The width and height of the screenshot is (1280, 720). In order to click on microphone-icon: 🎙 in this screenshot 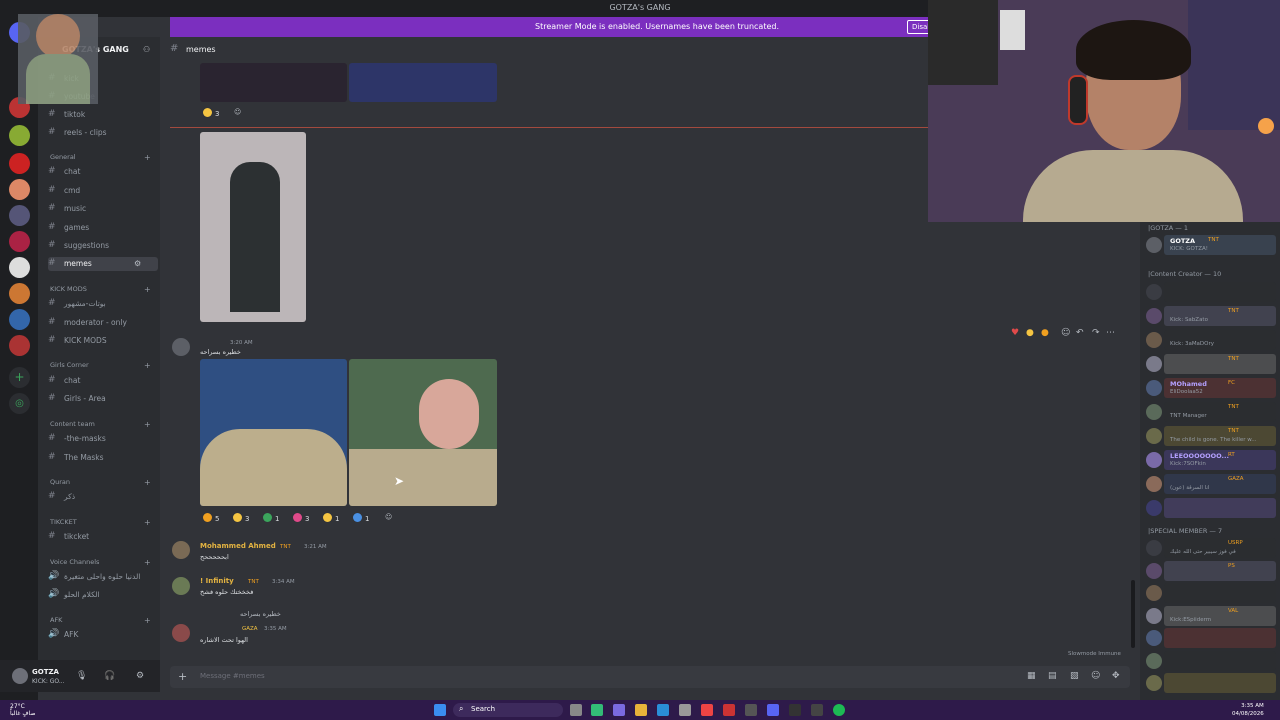, I will do `click(81, 676)`.